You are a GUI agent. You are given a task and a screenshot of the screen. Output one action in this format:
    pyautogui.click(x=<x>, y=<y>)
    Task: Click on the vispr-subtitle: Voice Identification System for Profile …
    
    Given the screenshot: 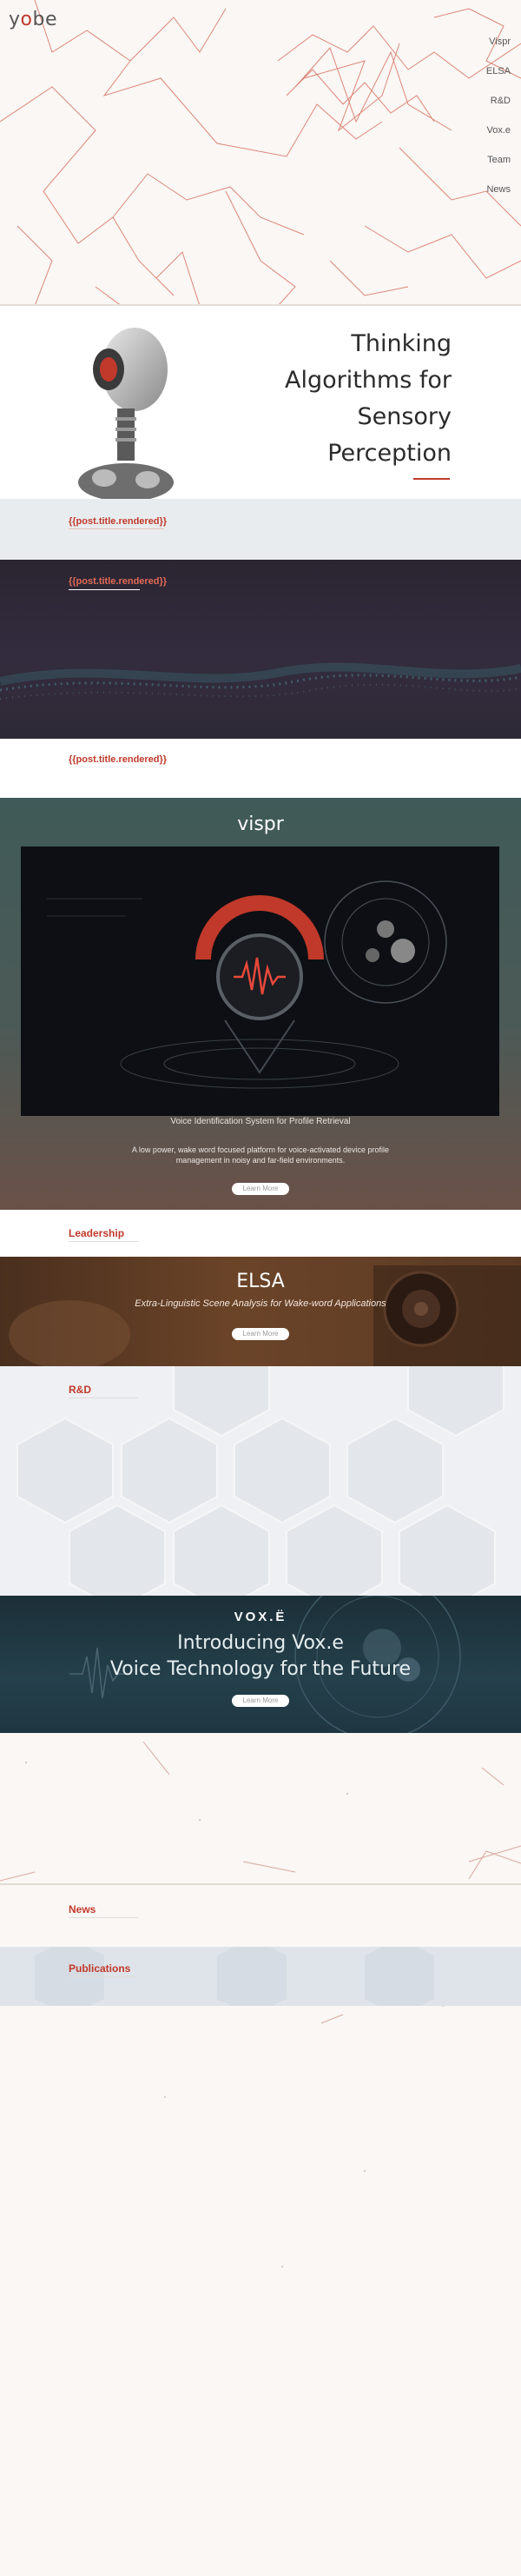 What is the action you would take?
    pyautogui.click(x=260, y=1121)
    